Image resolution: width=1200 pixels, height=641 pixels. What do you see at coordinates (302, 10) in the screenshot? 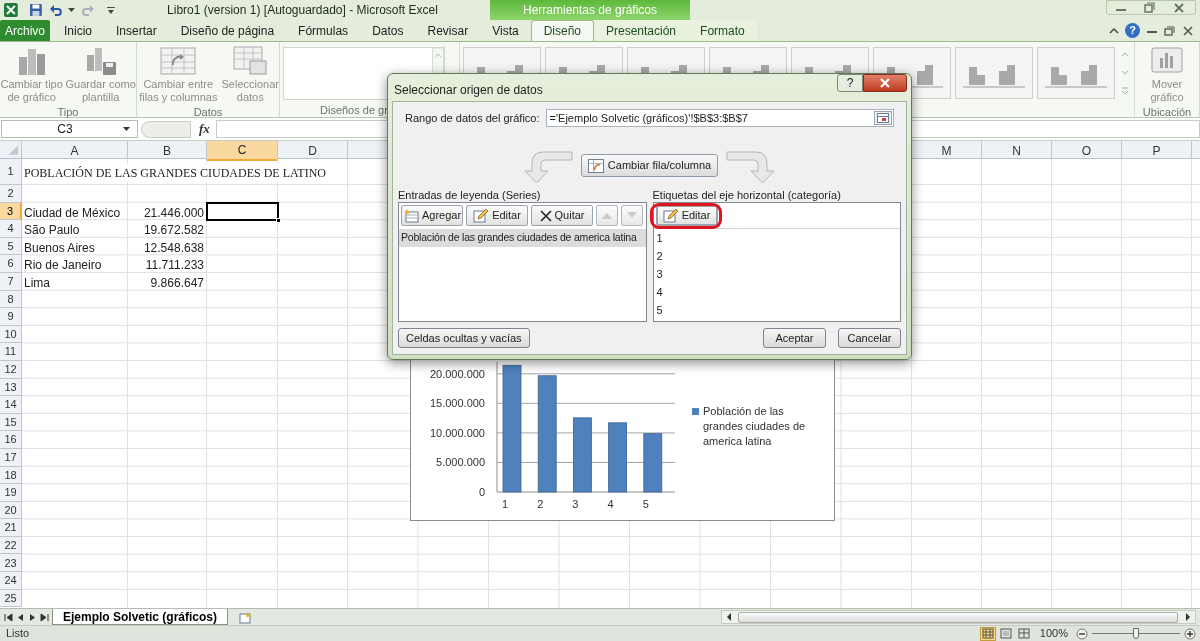
I see `window-title: Libro1 (version 1) [Autoguardado] - Microsoft Excel` at bounding box center [302, 10].